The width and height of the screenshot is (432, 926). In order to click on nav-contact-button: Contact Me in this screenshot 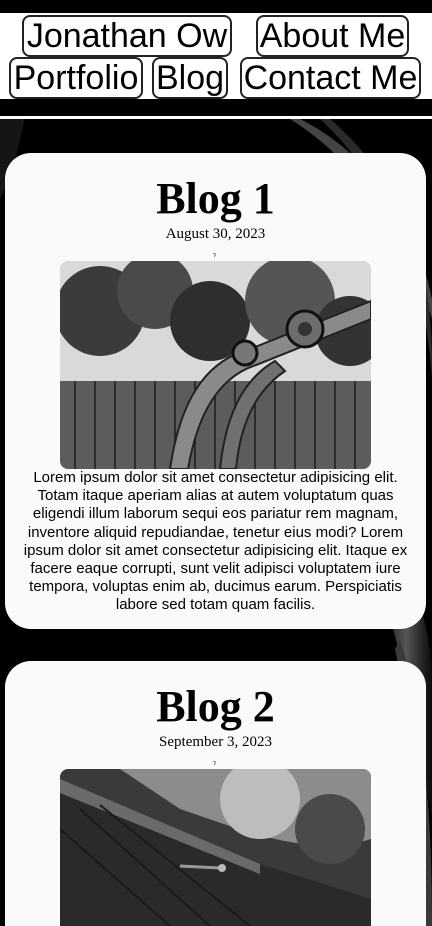, I will do `click(330, 78)`.